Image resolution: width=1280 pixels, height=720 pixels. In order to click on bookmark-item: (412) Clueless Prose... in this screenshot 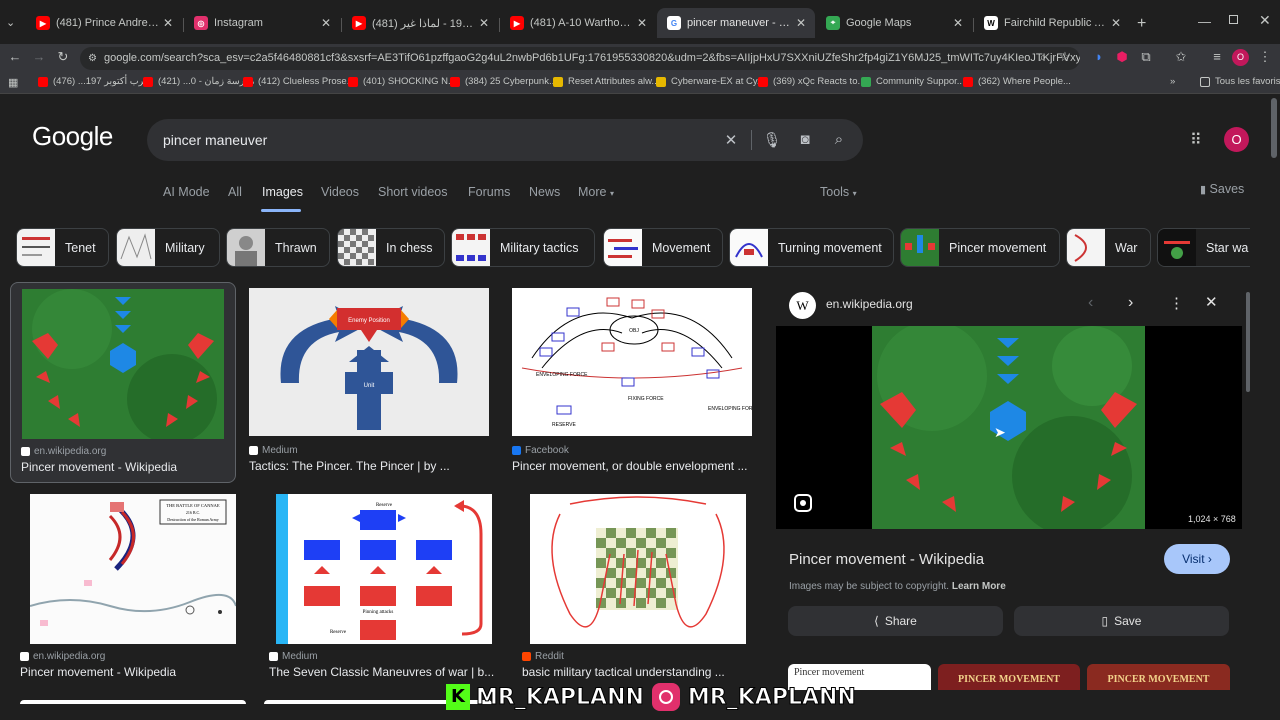, I will do `click(299, 81)`.